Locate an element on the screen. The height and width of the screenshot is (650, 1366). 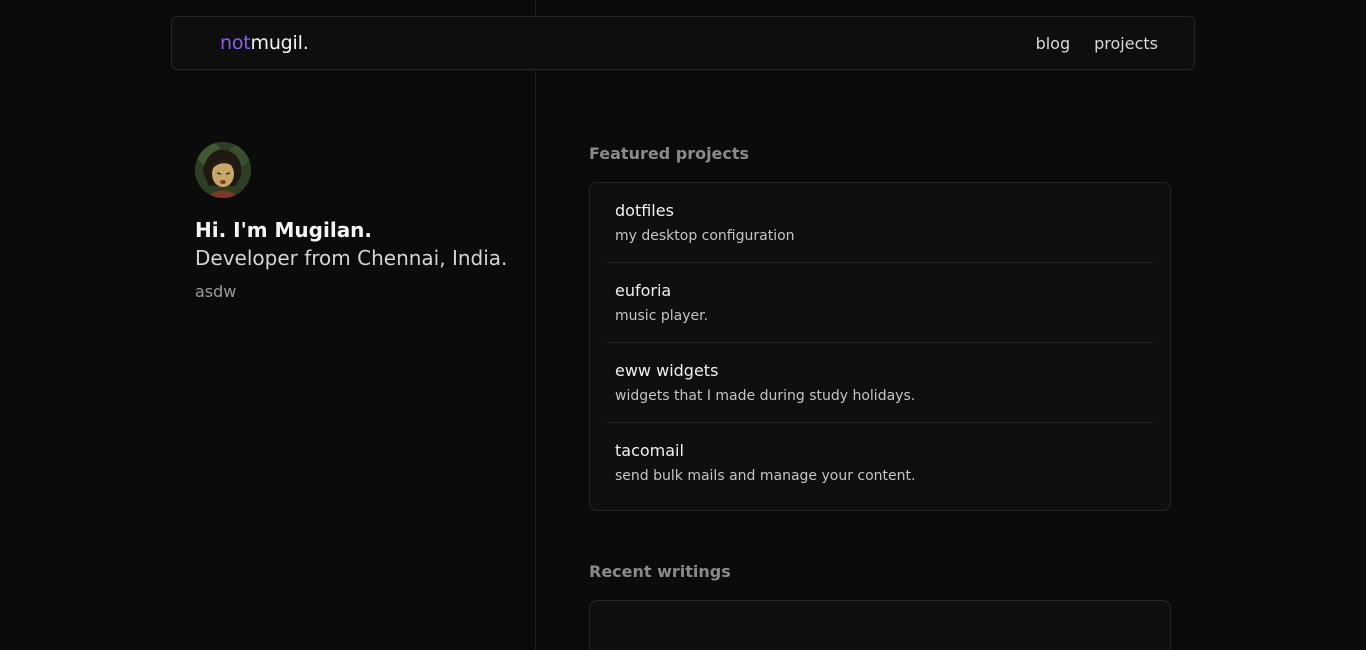
nav-links: blog projects is located at coordinates (1097, 43).